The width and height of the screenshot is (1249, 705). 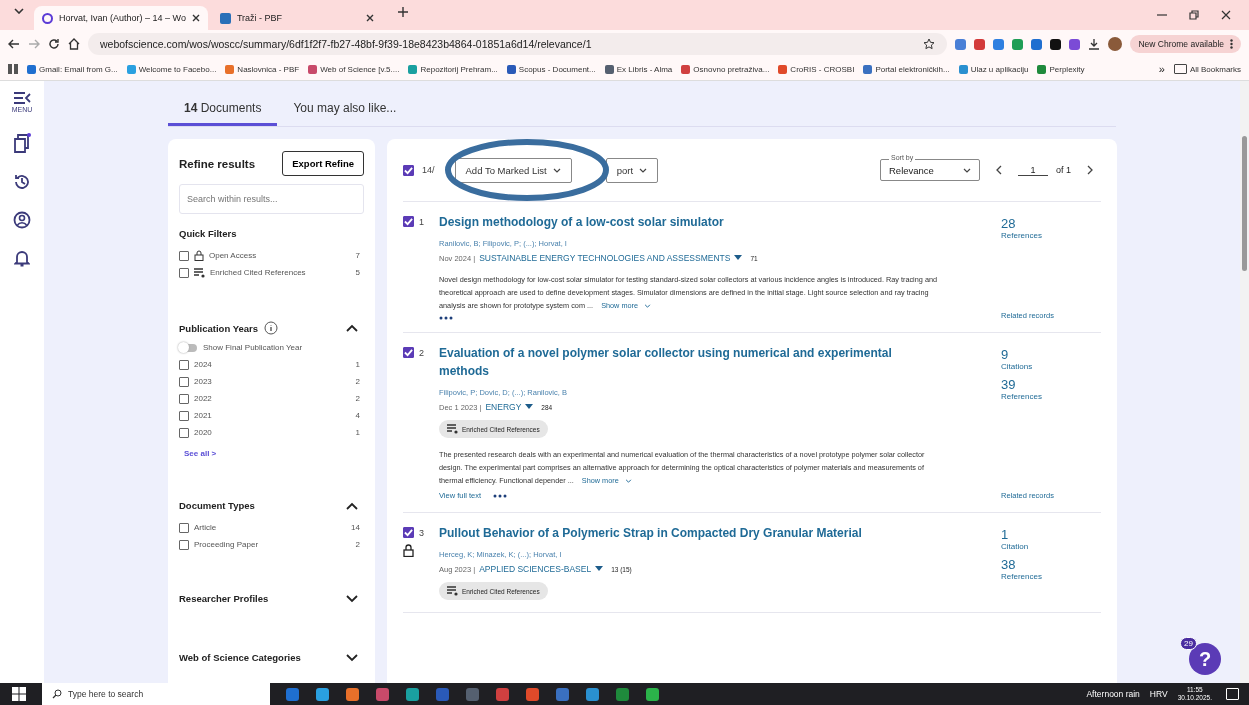 What do you see at coordinates (1232, 694) in the screenshot?
I see `notification-icon` at bounding box center [1232, 694].